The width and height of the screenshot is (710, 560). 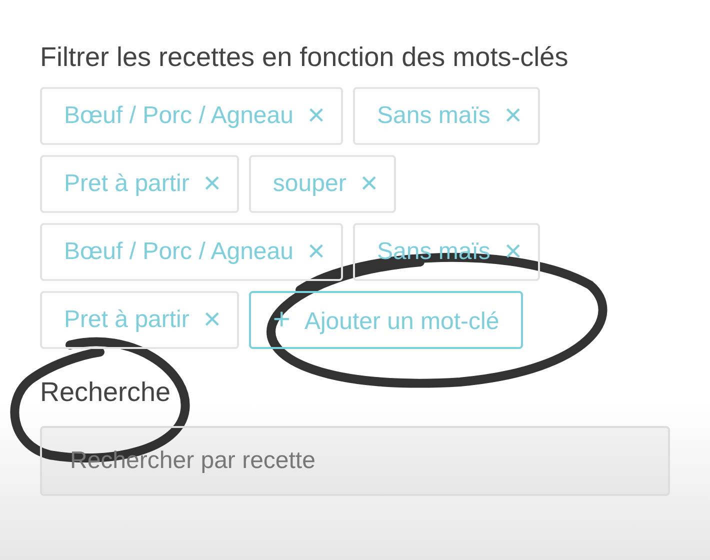 What do you see at coordinates (433, 116) in the screenshot?
I see `tag-label: Sans maïs` at bounding box center [433, 116].